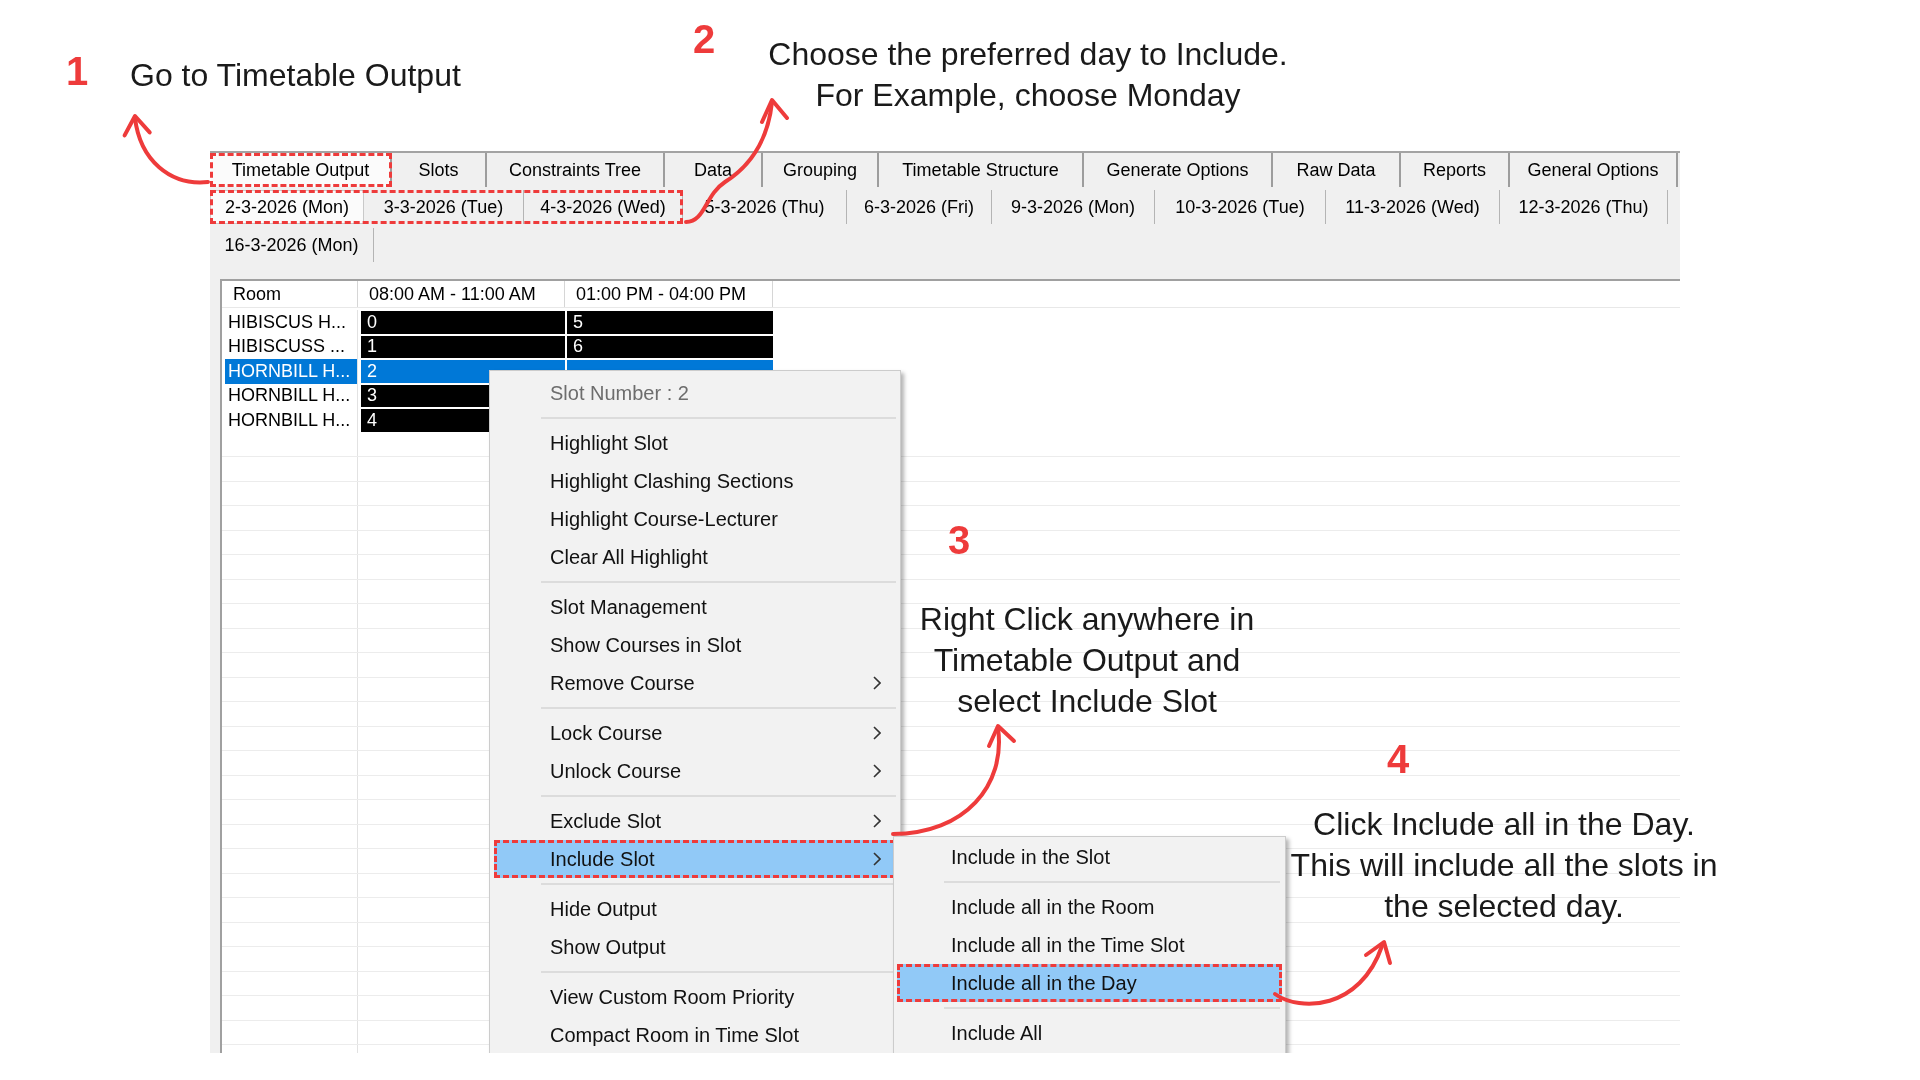  What do you see at coordinates (295, 75) in the screenshot?
I see `instruction-text: Go to Timetable Output` at bounding box center [295, 75].